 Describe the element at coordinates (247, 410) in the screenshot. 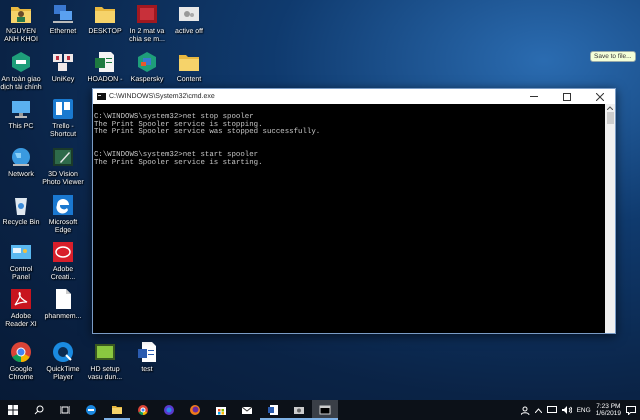

I see `envelope-icon` at that location.